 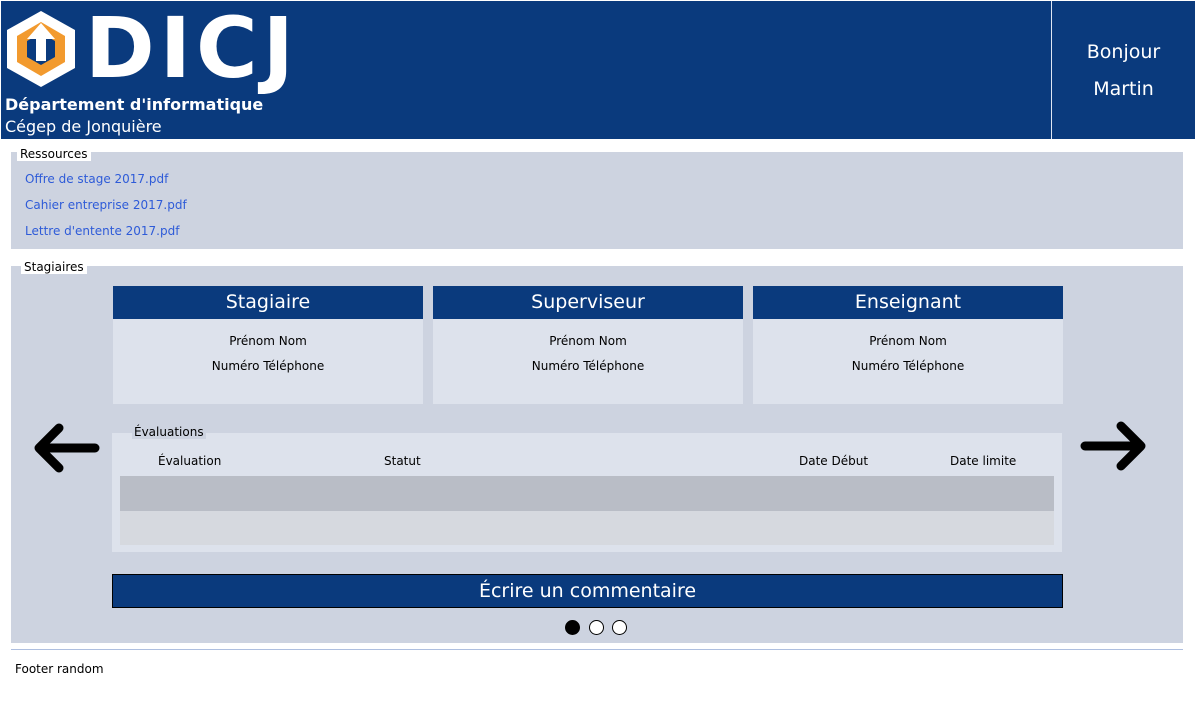 I want to click on greeting-text: Bonjour, so click(x=1123, y=52).